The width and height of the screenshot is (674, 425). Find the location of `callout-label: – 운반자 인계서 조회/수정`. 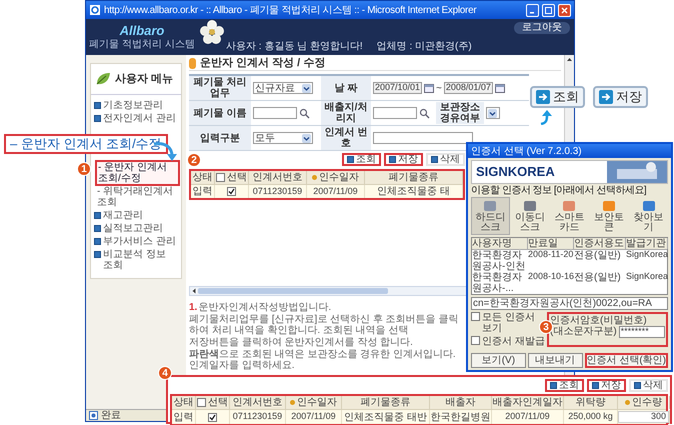

callout-label: – 운반자 인계서 조회/수정 is located at coordinates (86, 144).